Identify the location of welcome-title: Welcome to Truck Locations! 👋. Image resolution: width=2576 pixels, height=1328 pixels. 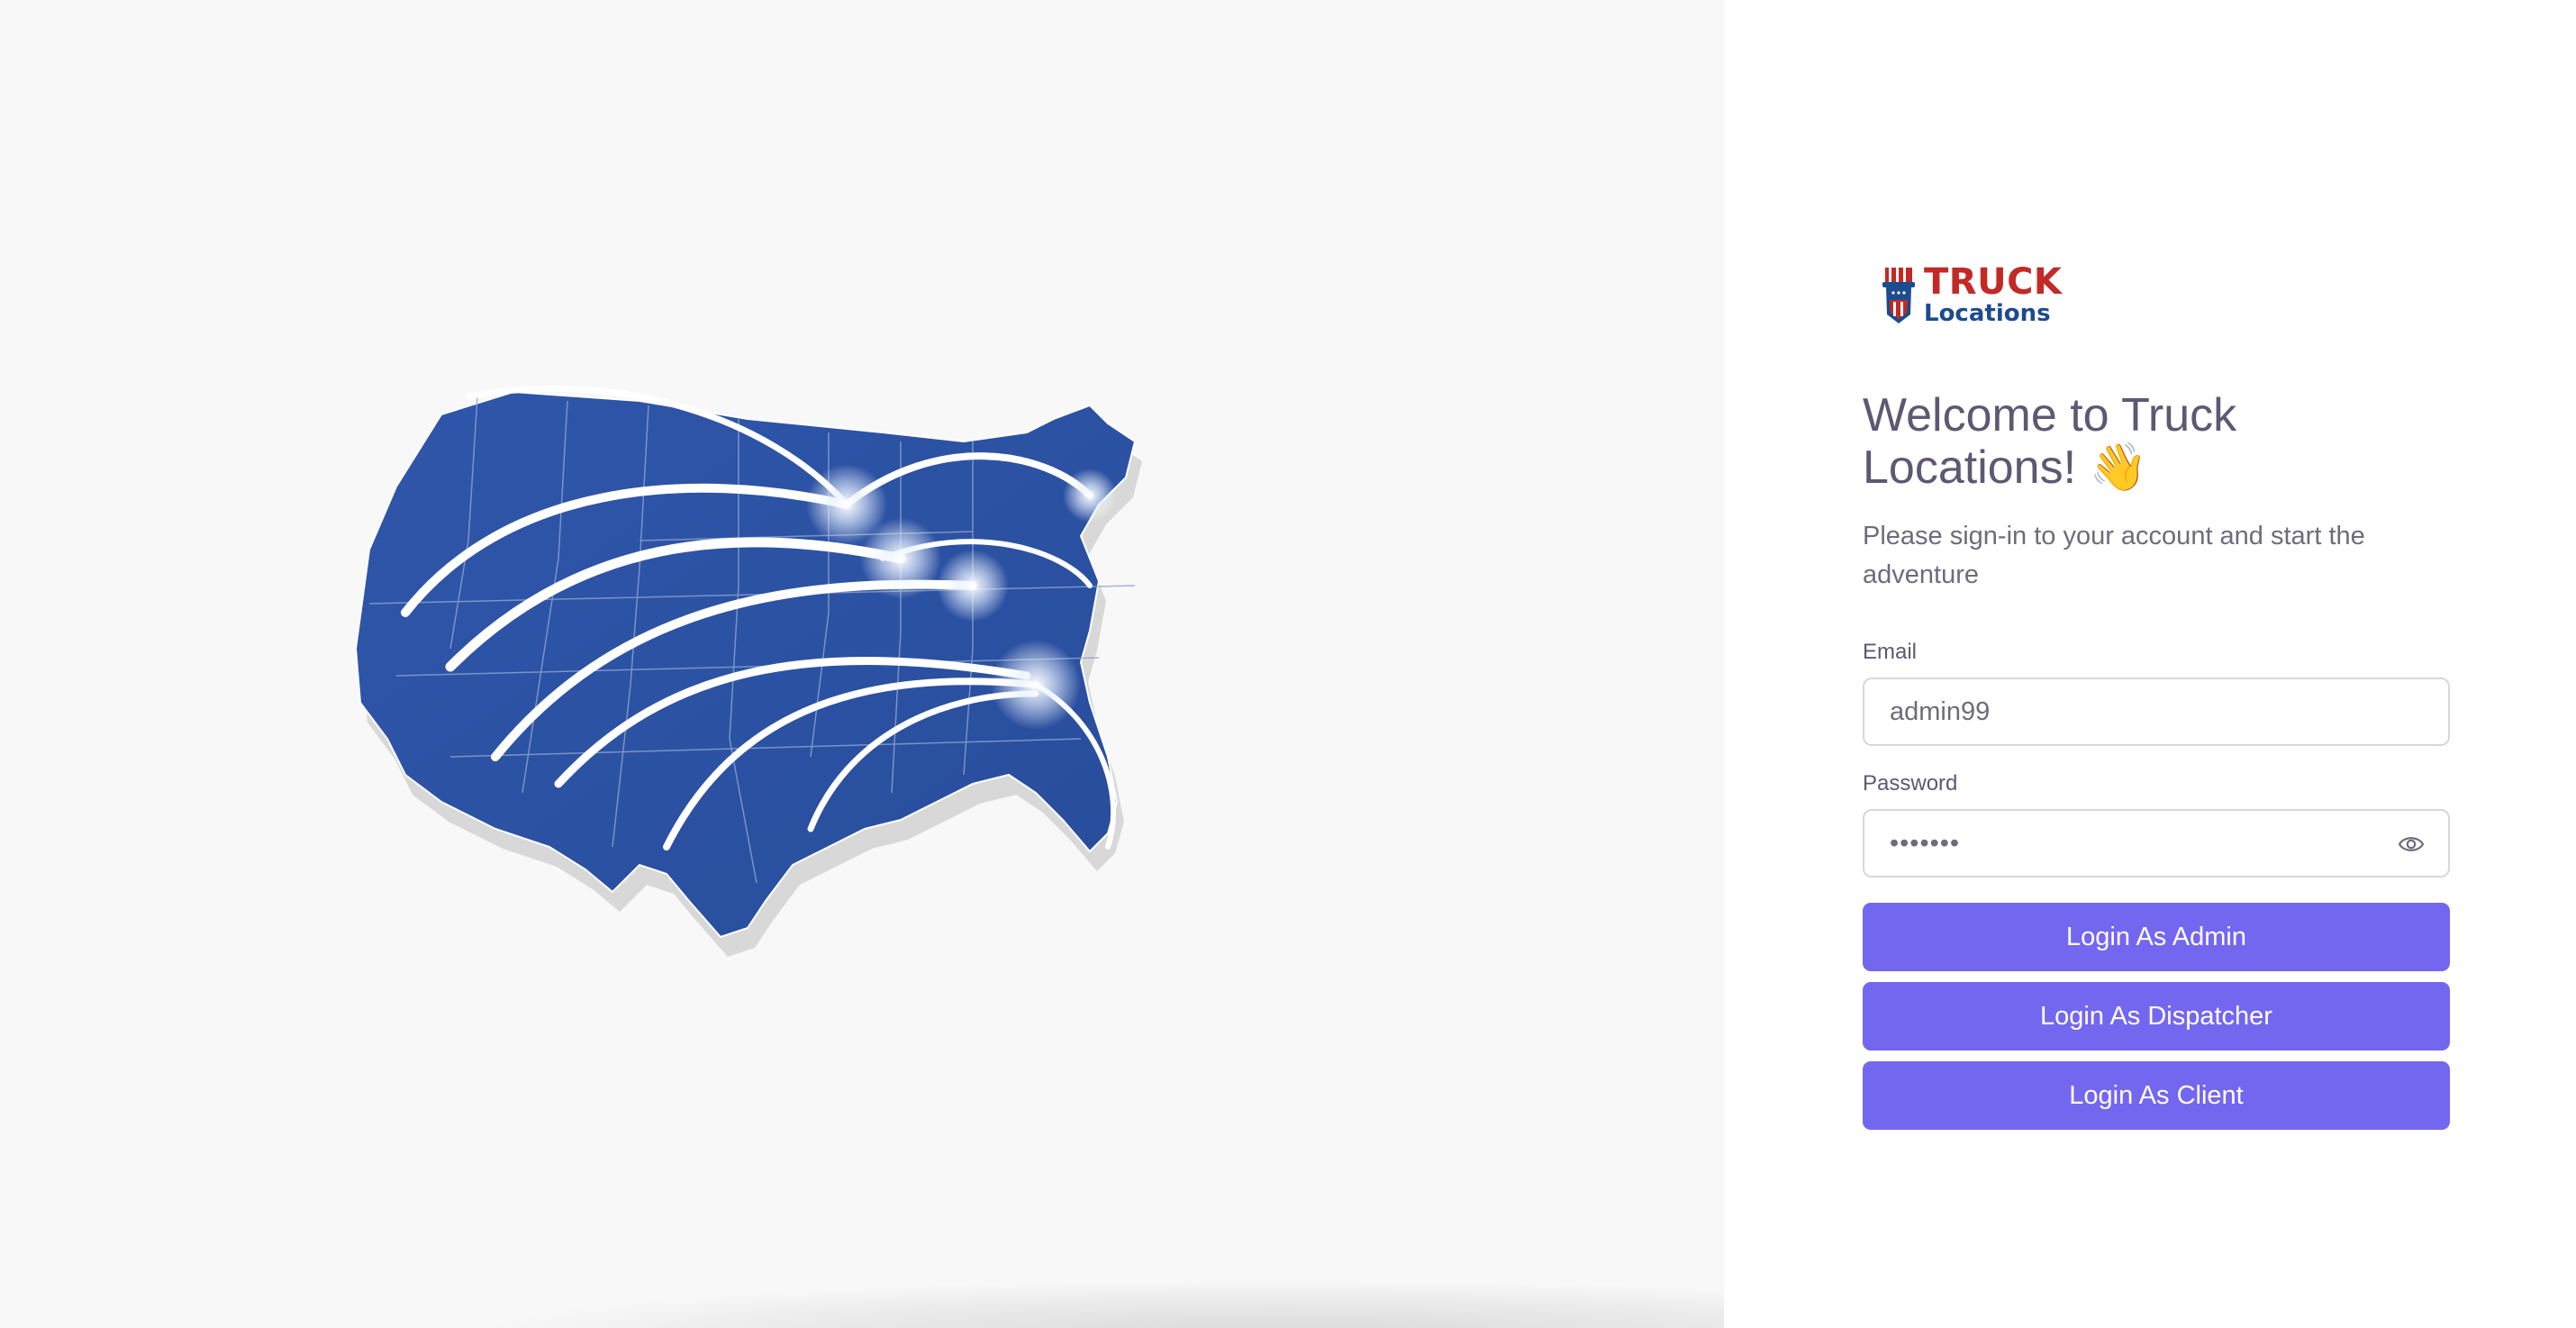
(2050, 441).